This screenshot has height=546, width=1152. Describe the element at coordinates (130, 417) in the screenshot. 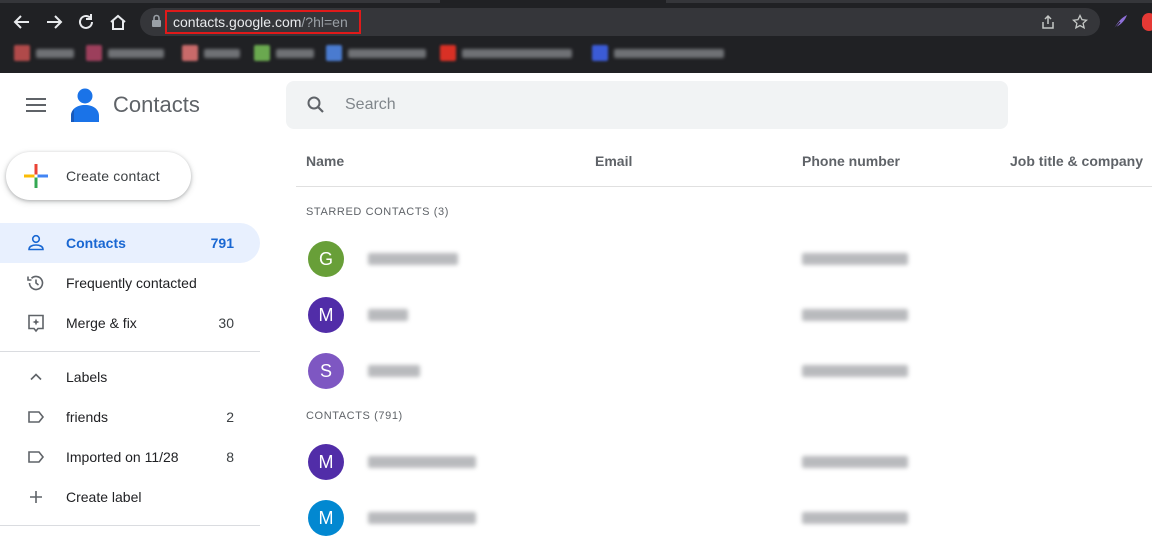

I see `sidebar-item-label-friends: friends 2` at that location.